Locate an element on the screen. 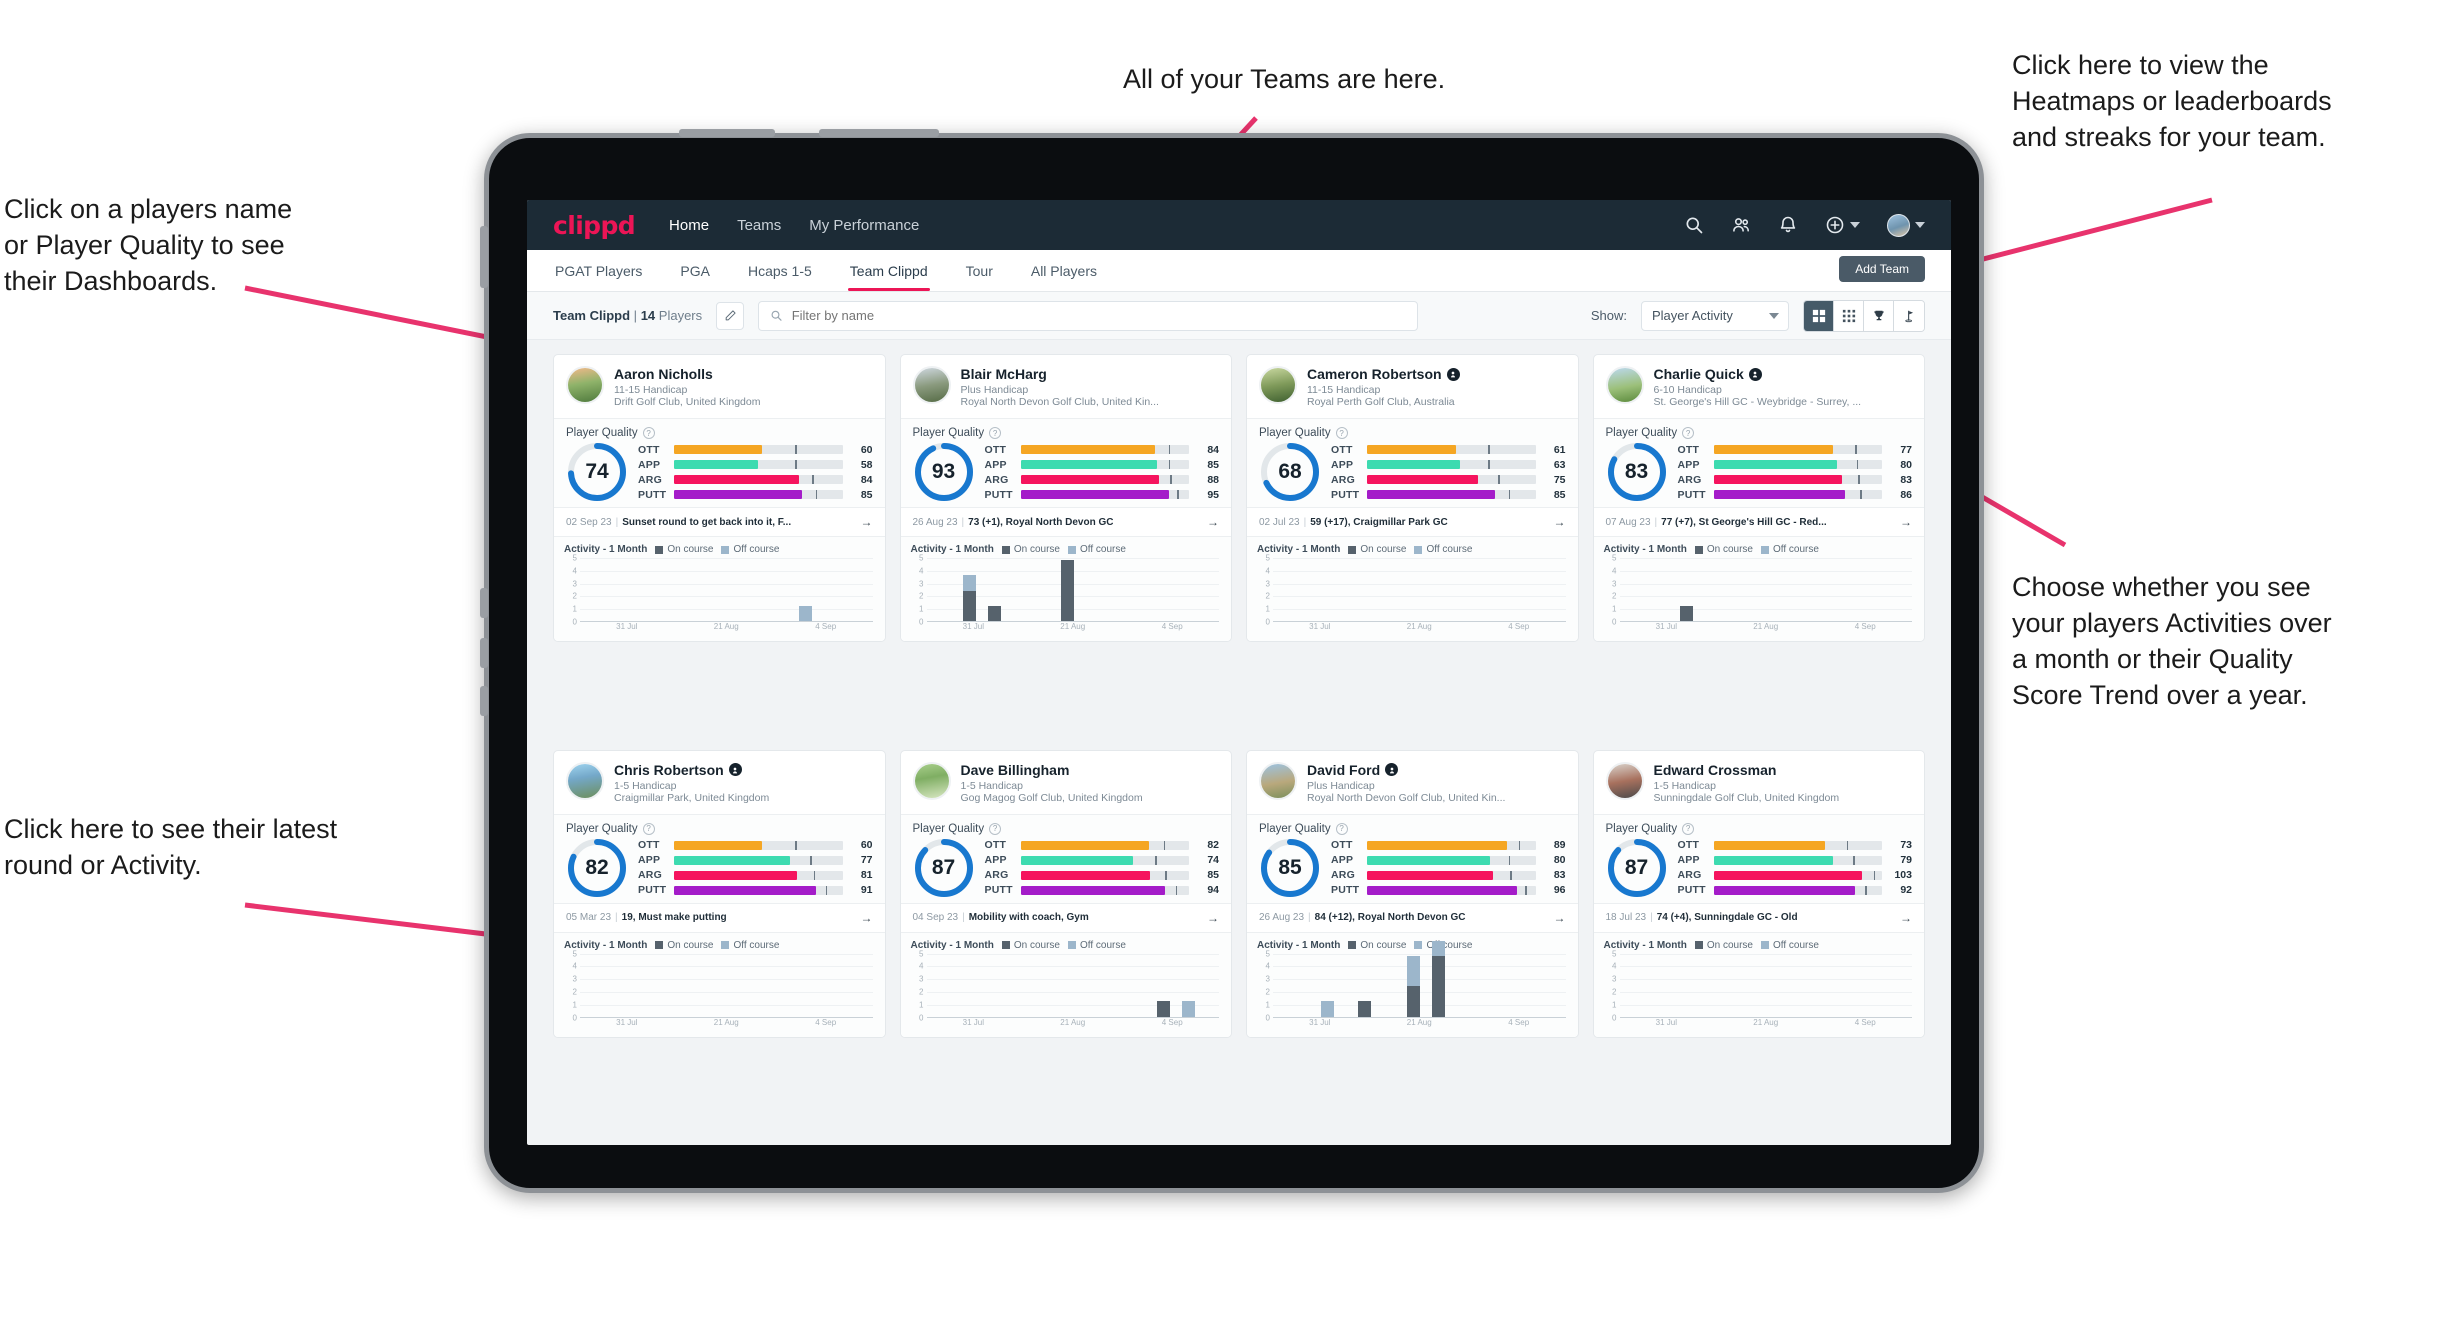 This screenshot has width=2452, height=1319. player-name: Aaron Nicholls is located at coordinates (663, 374).